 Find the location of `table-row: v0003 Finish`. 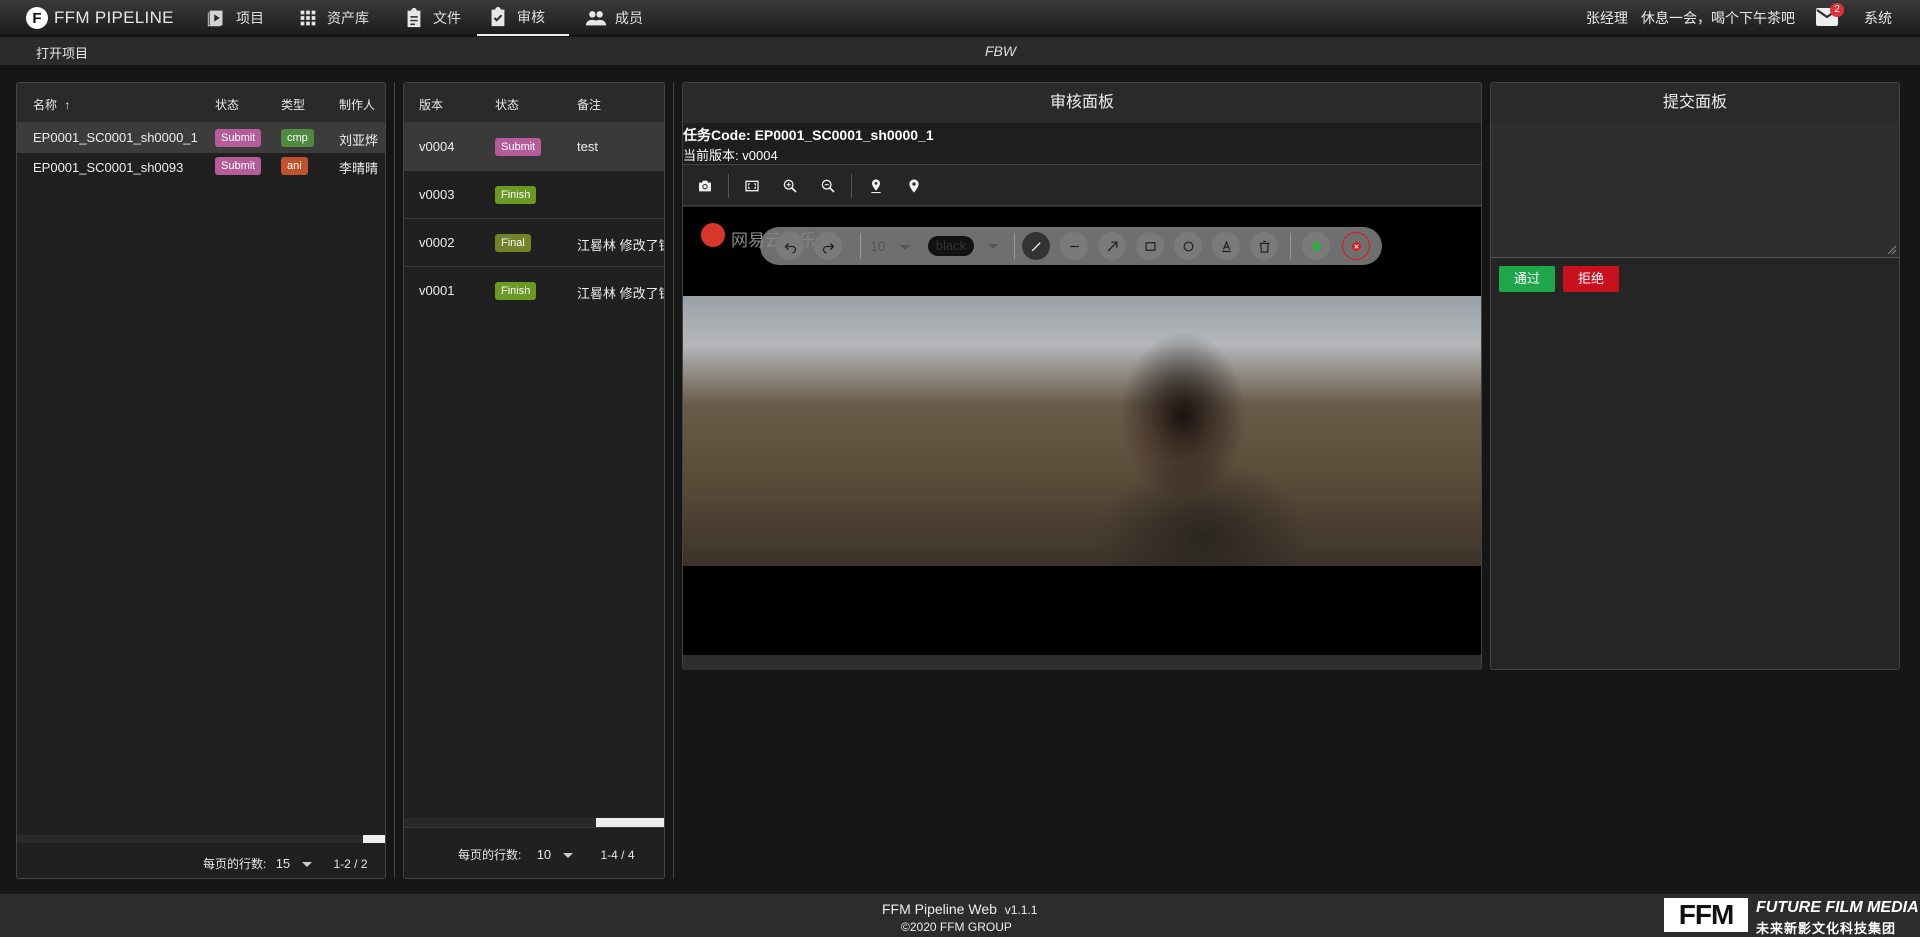

table-row: v0003 Finish is located at coordinates (534, 195).